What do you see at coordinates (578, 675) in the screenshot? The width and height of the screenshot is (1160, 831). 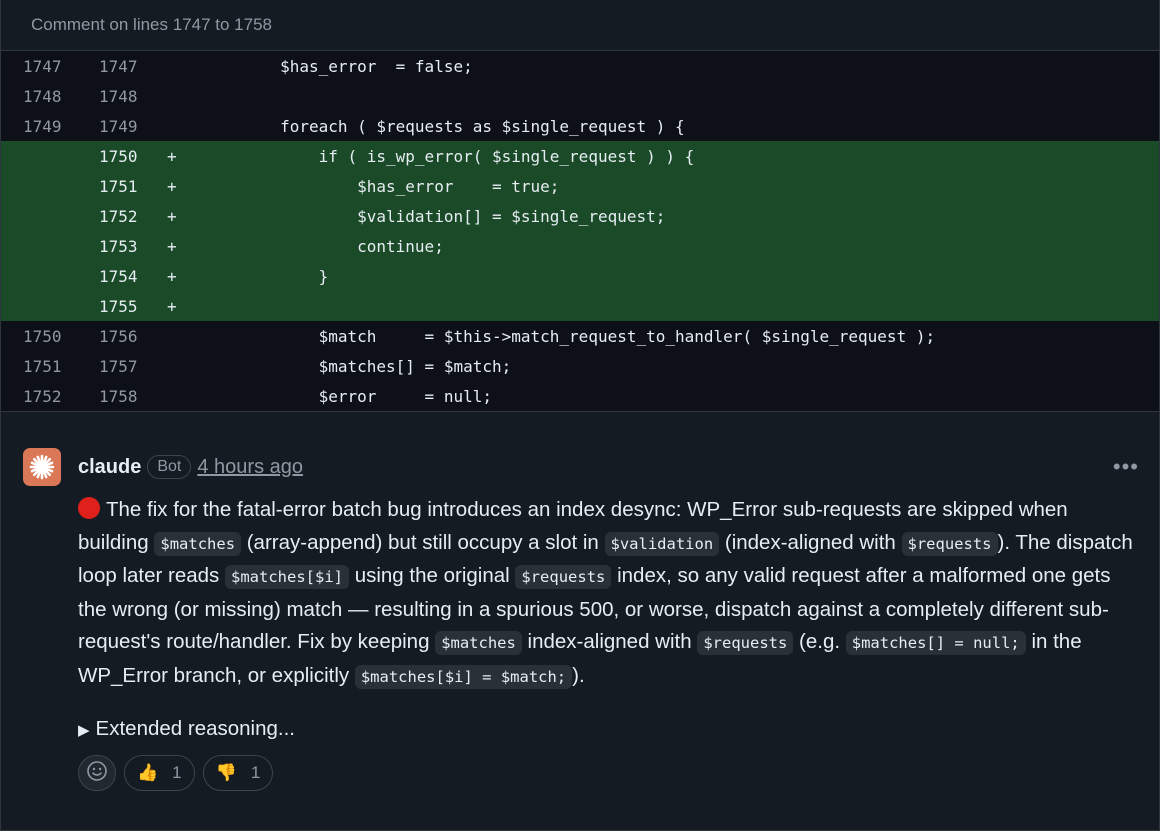 I see `comment-text: ).` at bounding box center [578, 675].